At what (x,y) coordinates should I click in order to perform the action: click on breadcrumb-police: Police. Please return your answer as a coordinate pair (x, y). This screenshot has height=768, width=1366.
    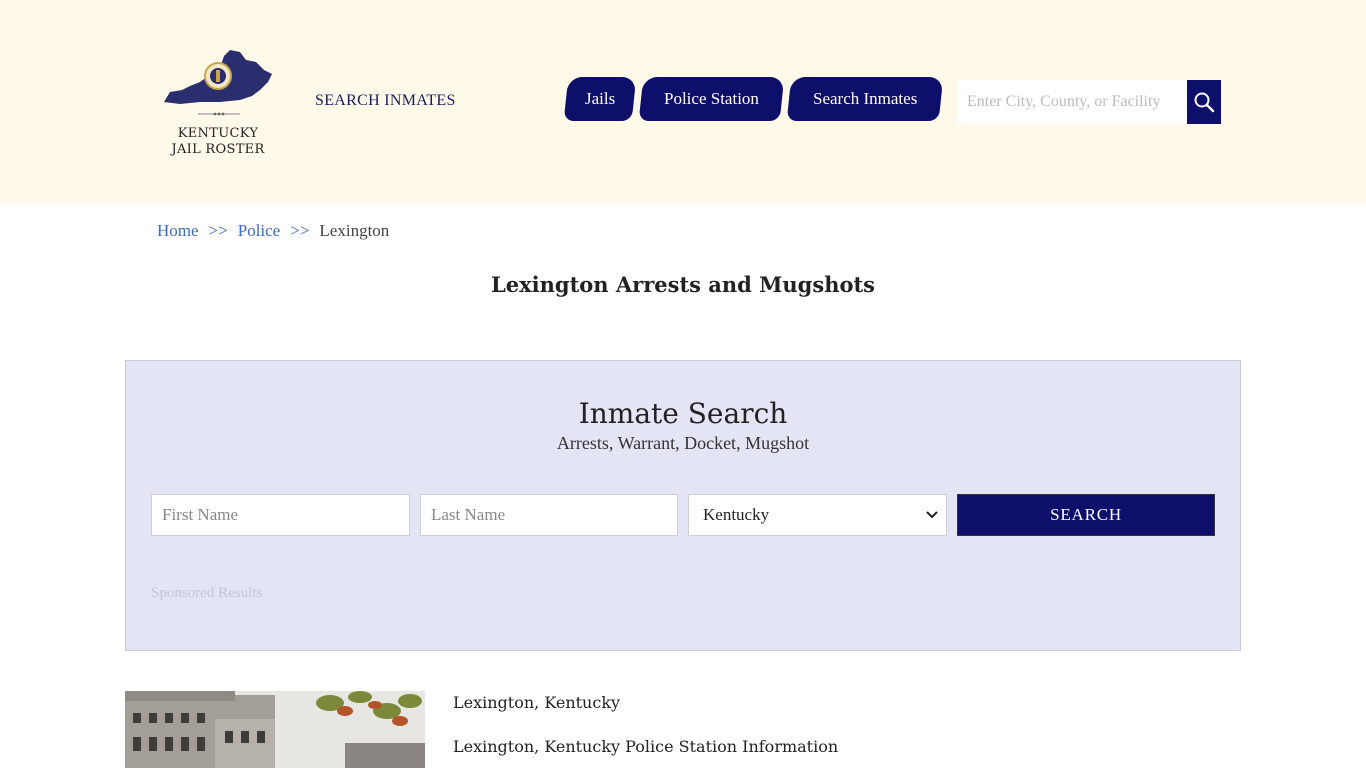
    Looking at the image, I should click on (259, 231).